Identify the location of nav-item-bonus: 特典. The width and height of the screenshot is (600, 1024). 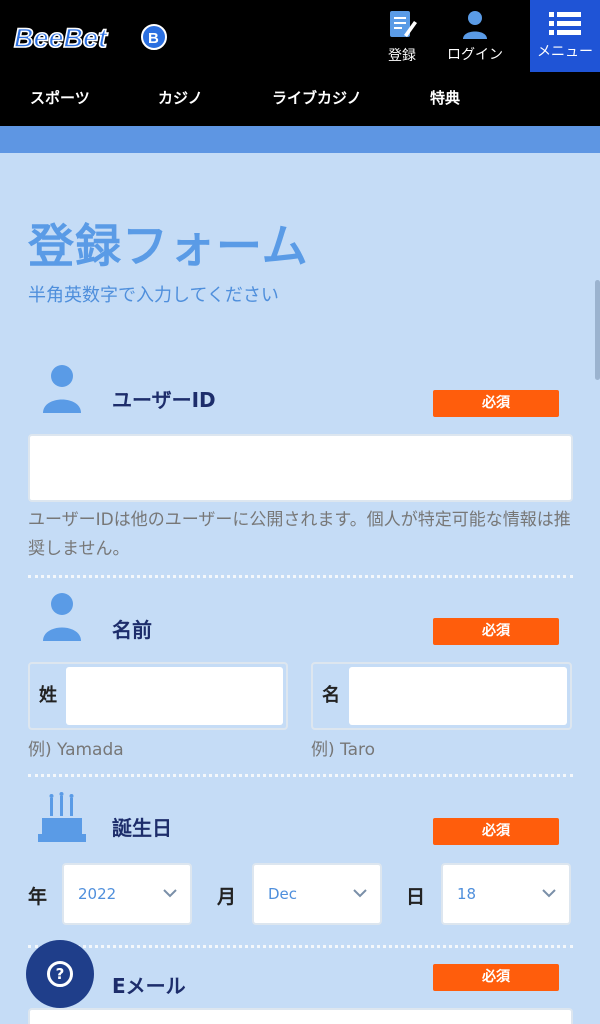
(445, 100).